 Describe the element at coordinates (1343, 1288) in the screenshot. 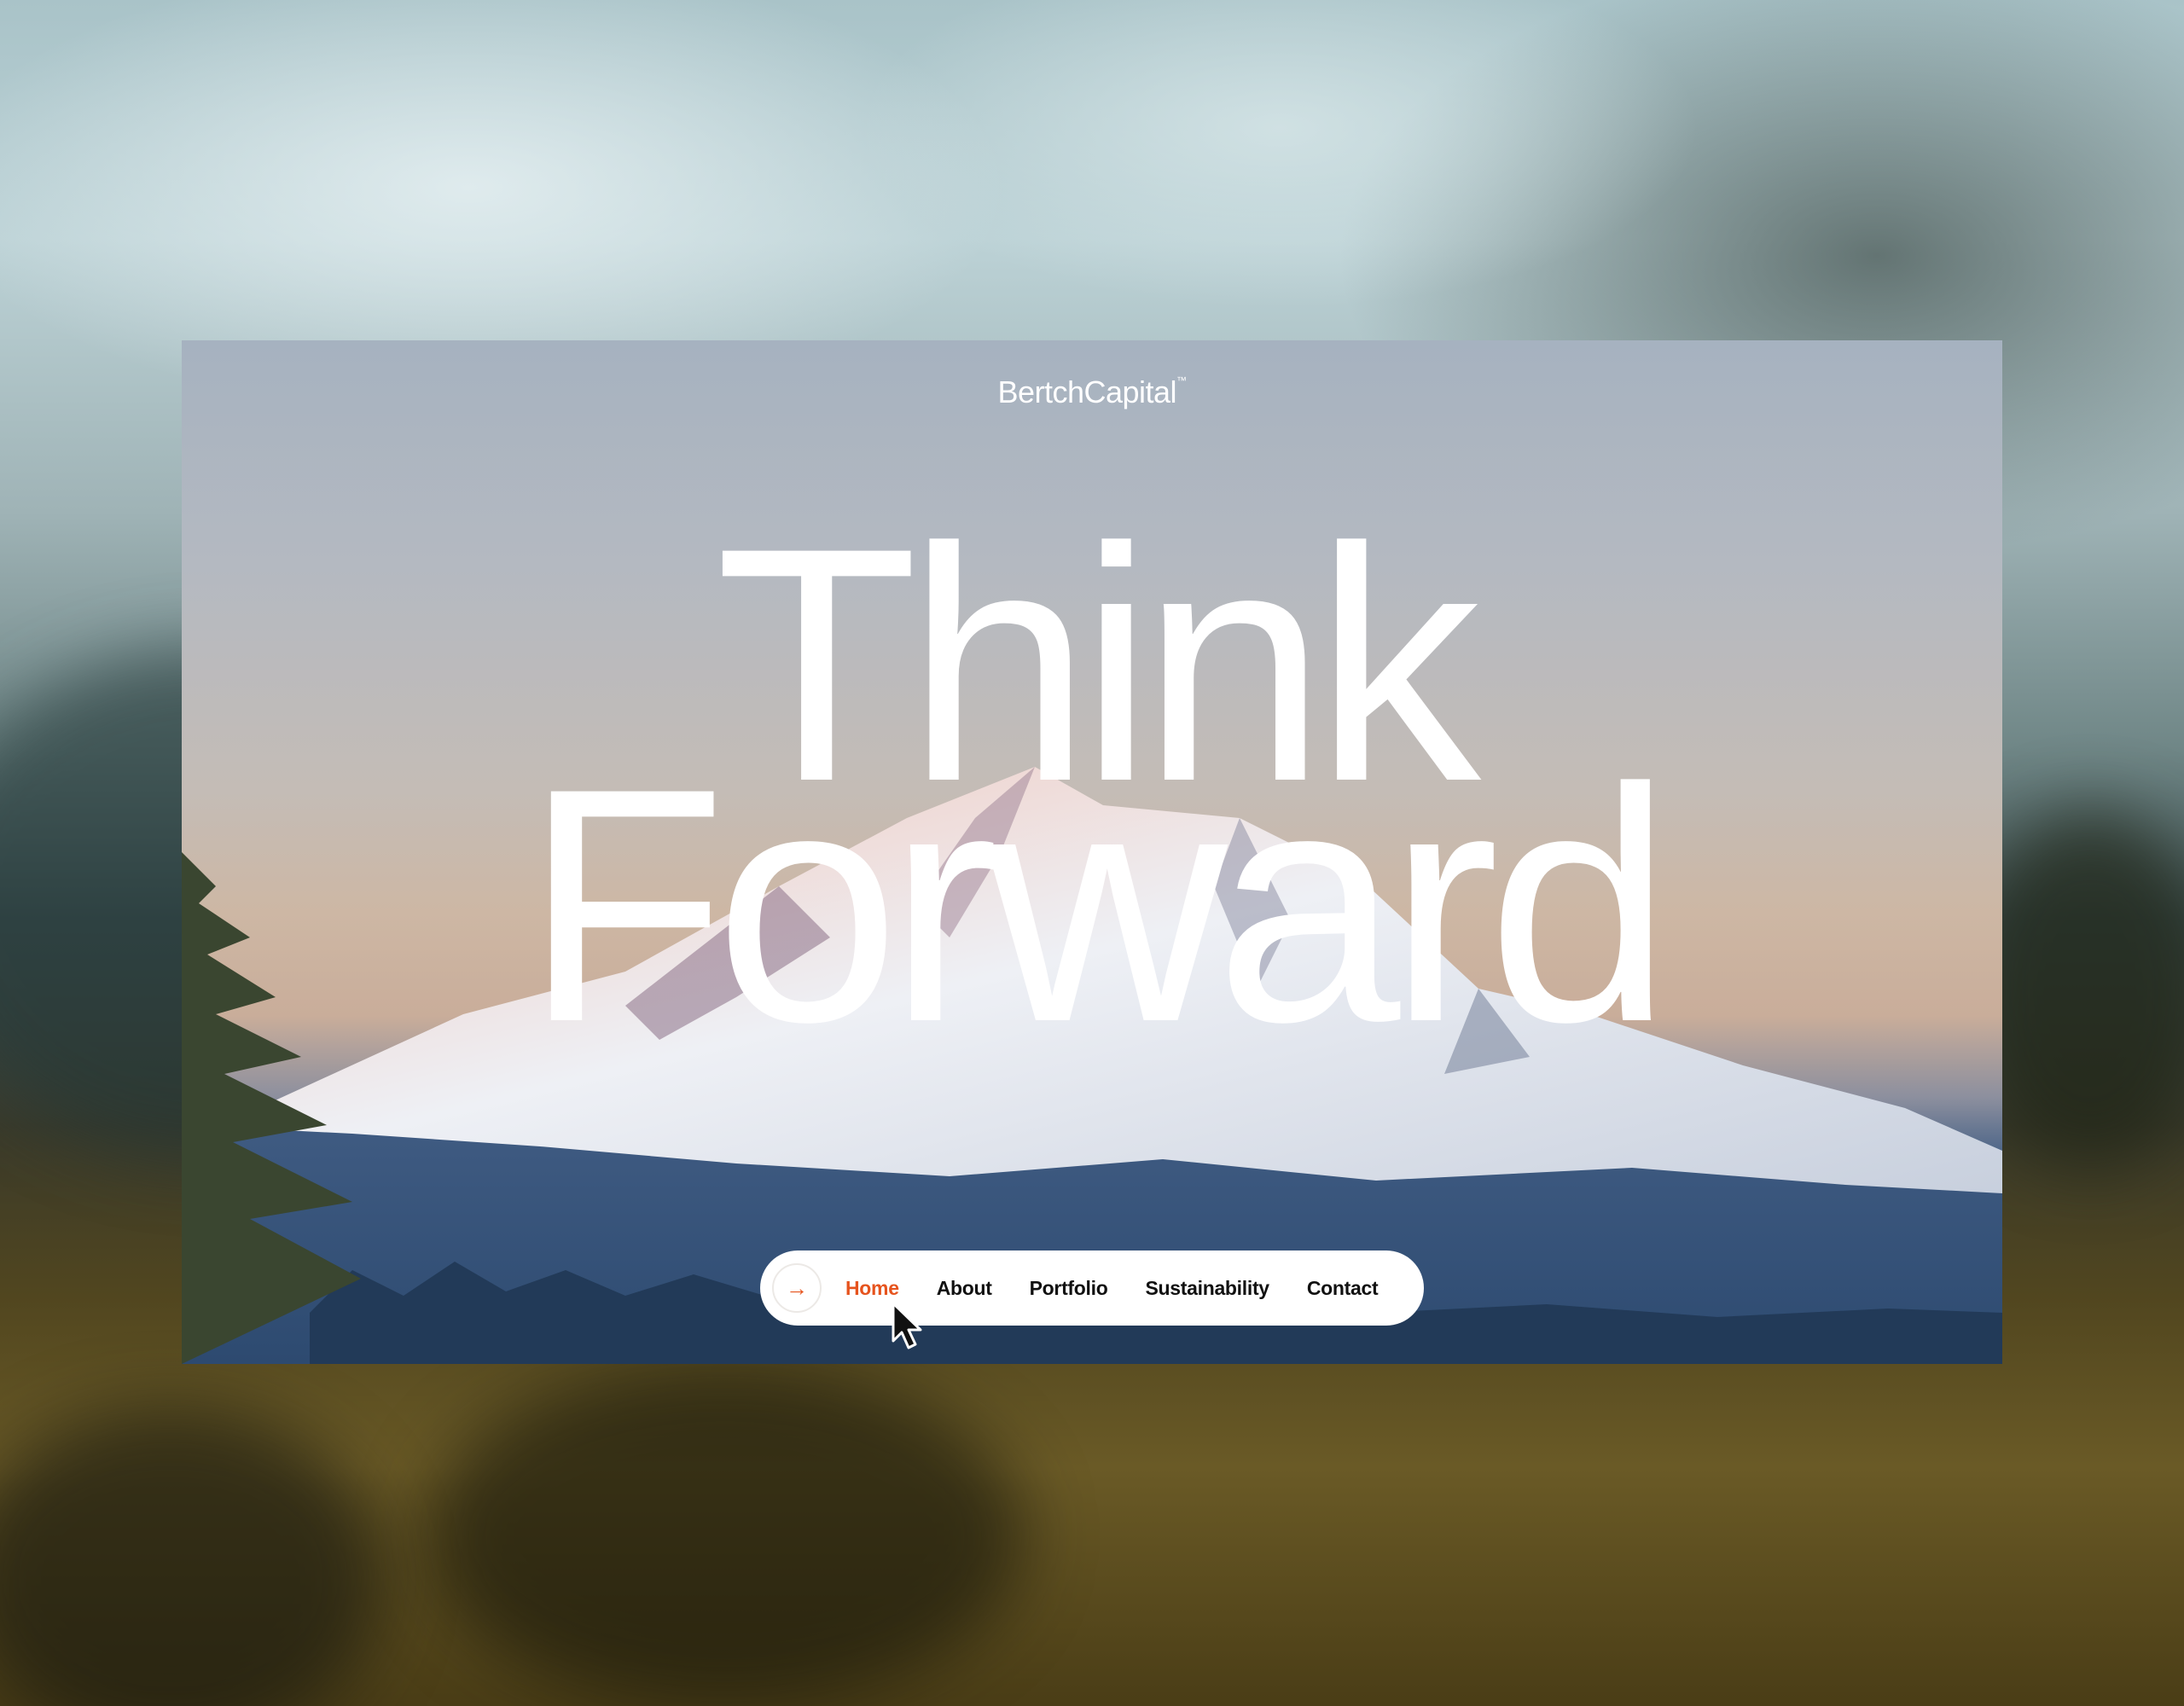

I see `nav-item-contact: Contact` at that location.